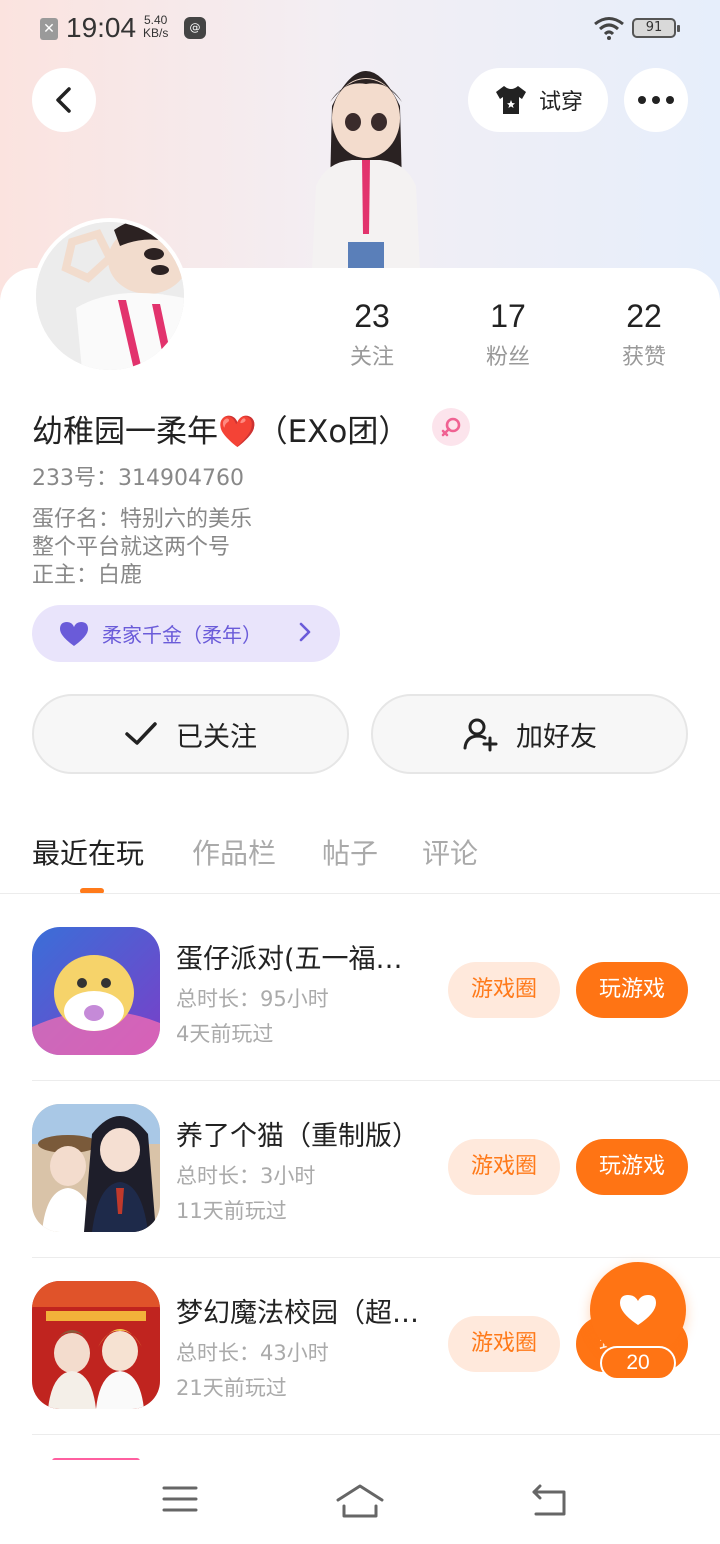 The width and height of the screenshot is (720, 1544). I want to click on add-user-icon, so click(480, 735).